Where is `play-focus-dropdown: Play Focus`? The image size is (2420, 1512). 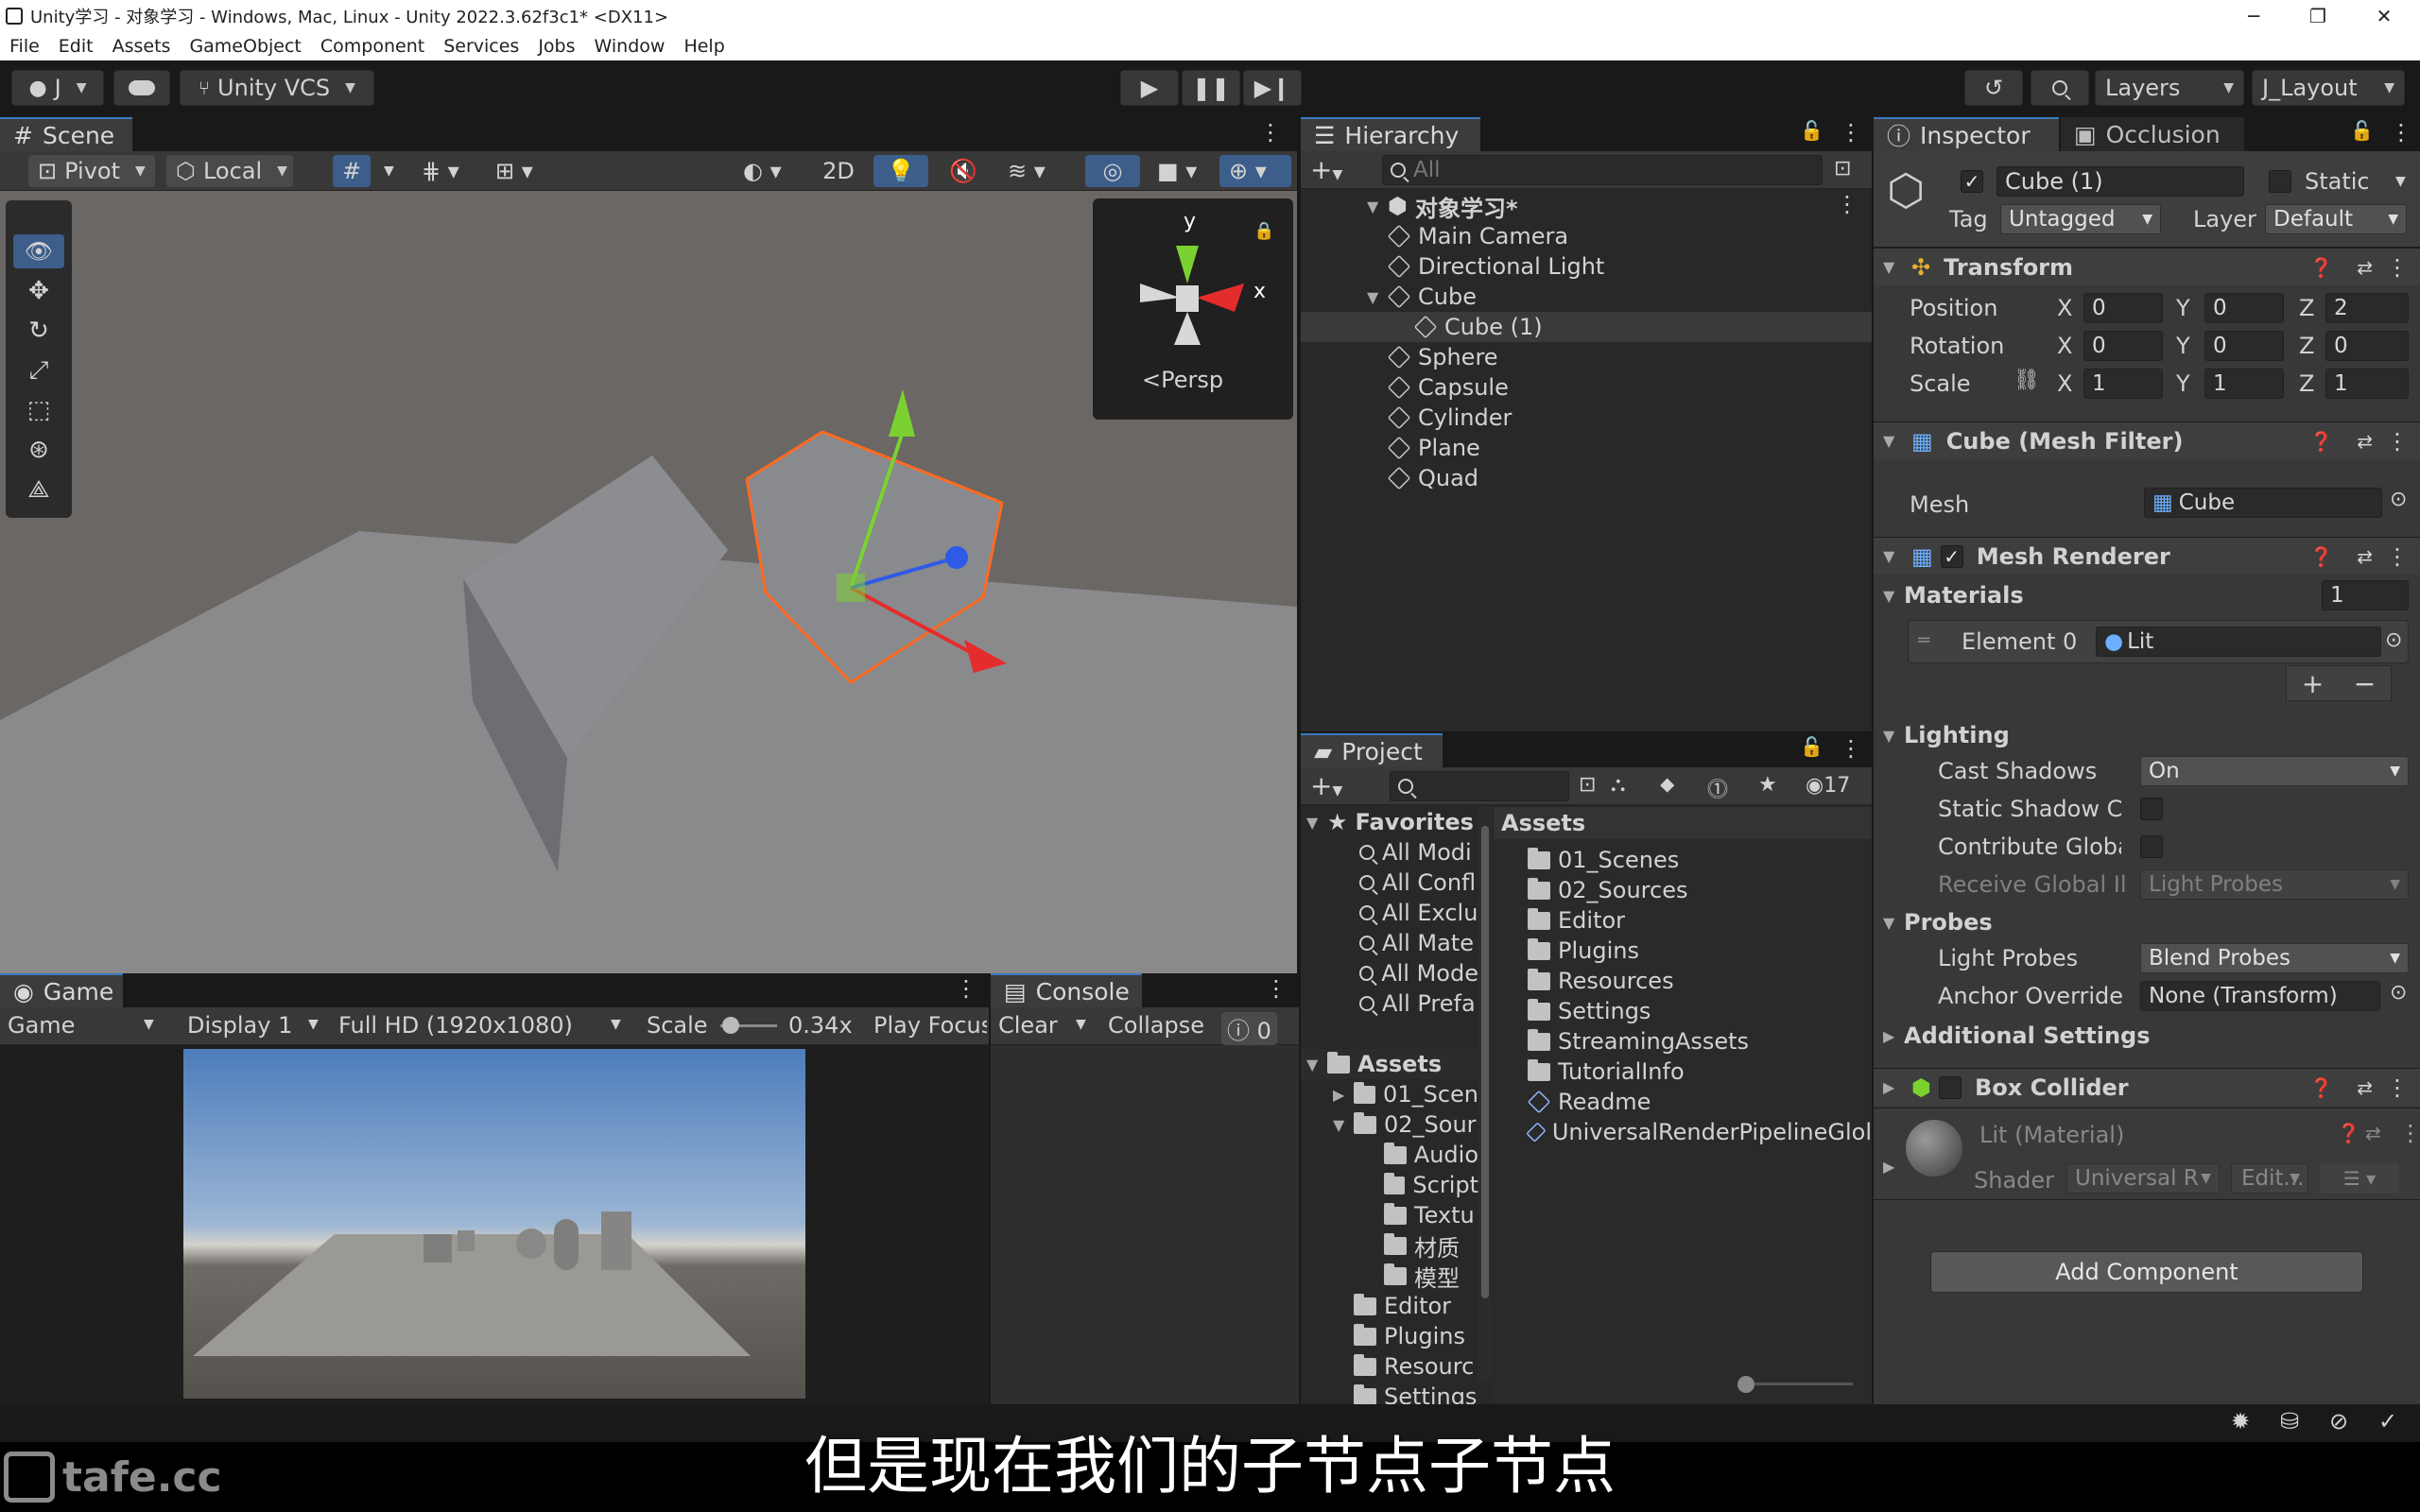
play-focus-dropdown: Play Focus is located at coordinates (930, 1025).